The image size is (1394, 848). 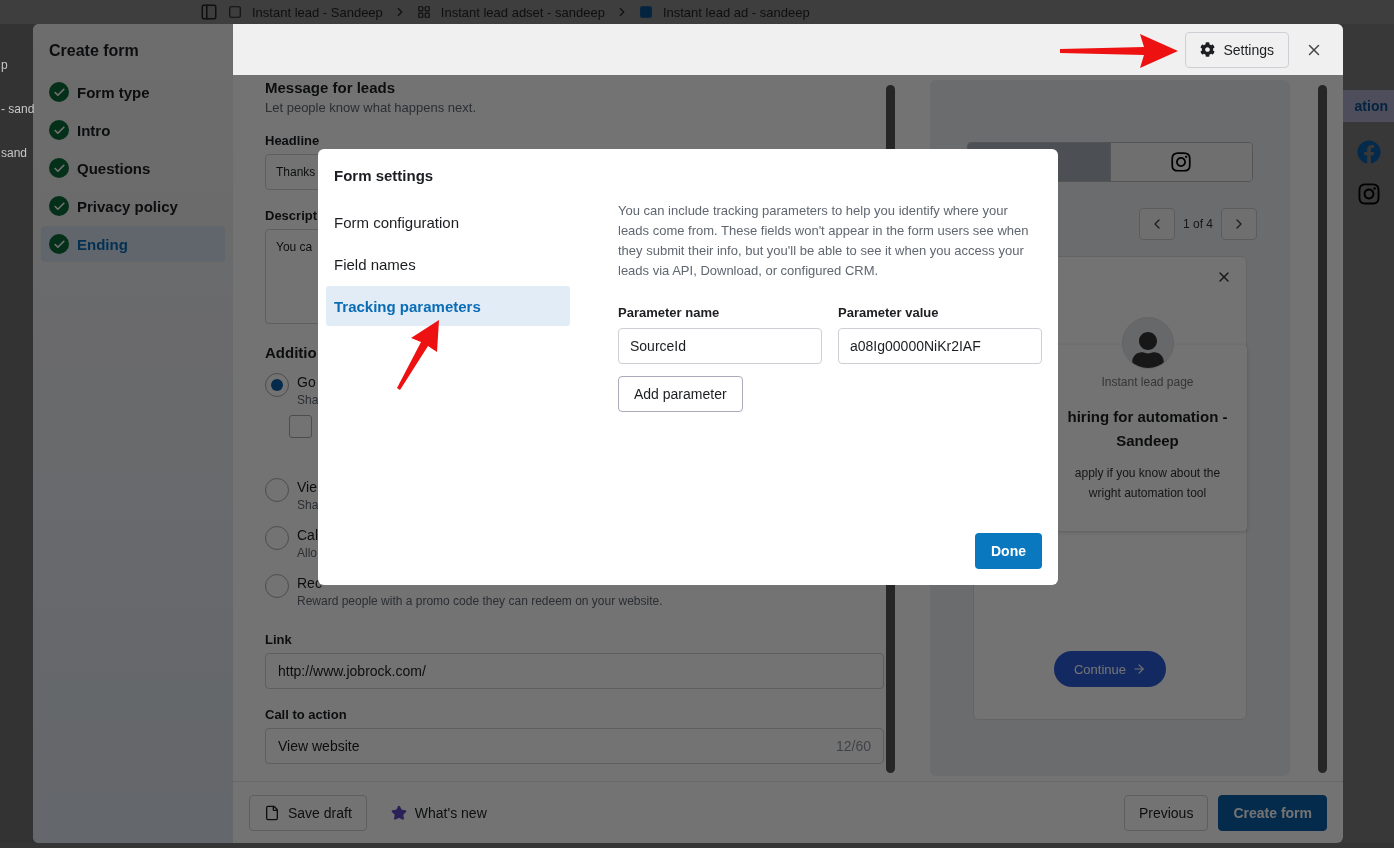 I want to click on previous-page-button, so click(x=1156, y=224).